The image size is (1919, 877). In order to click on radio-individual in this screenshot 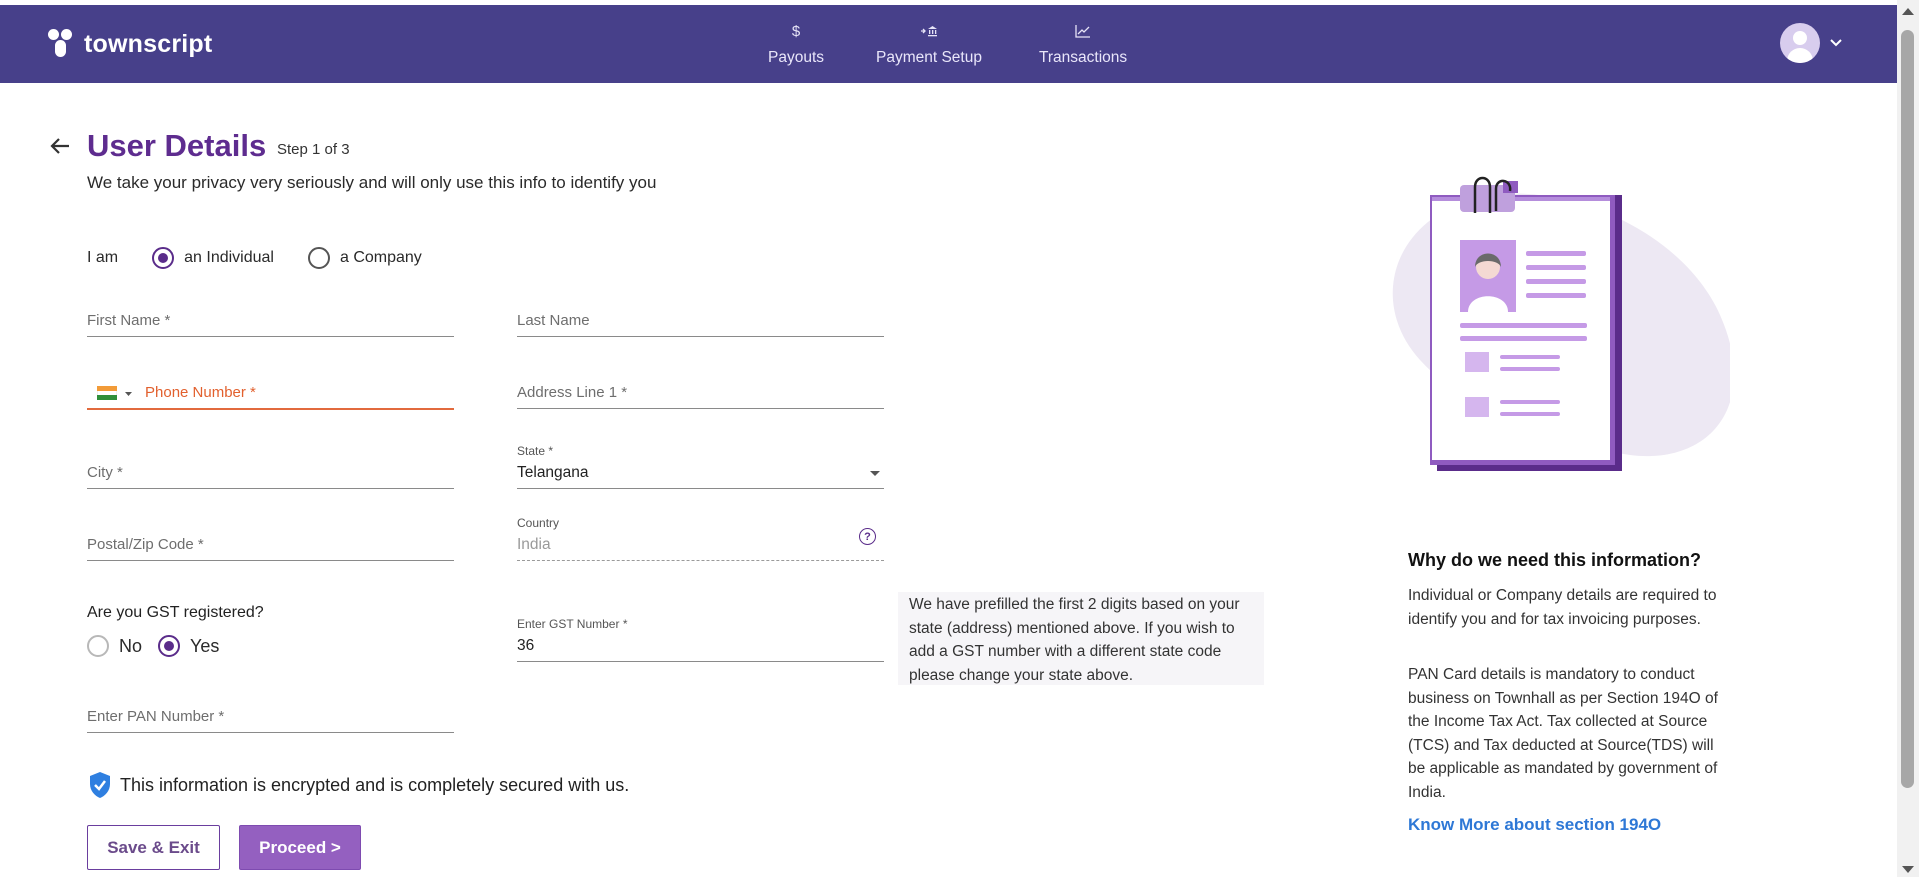, I will do `click(163, 258)`.